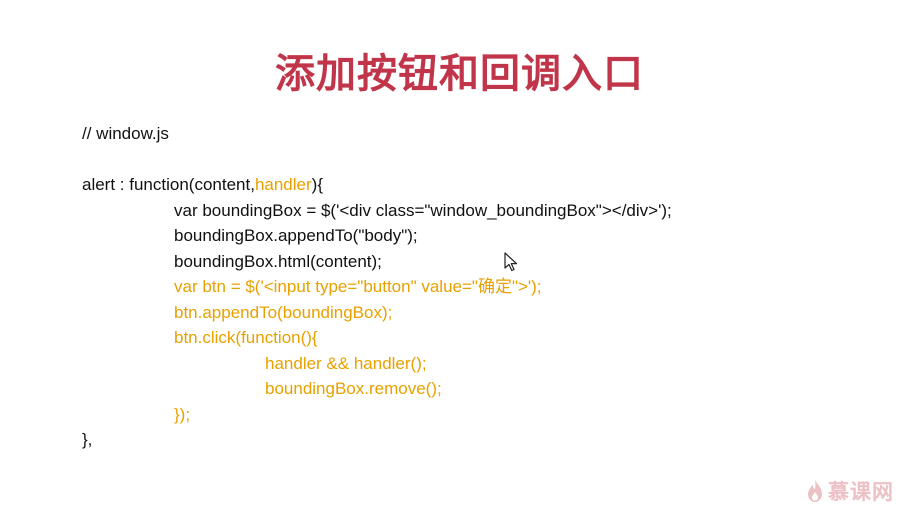 The width and height of the screenshot is (909, 506). Describe the element at coordinates (168, 184) in the screenshot. I see `alert-prefix: alert : function(content,` at that location.